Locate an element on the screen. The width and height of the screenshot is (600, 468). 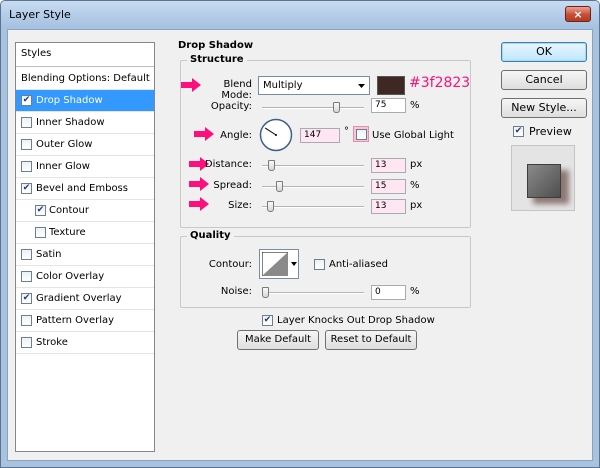
style-item-label: Blending Options: Default is located at coordinates (85, 78).